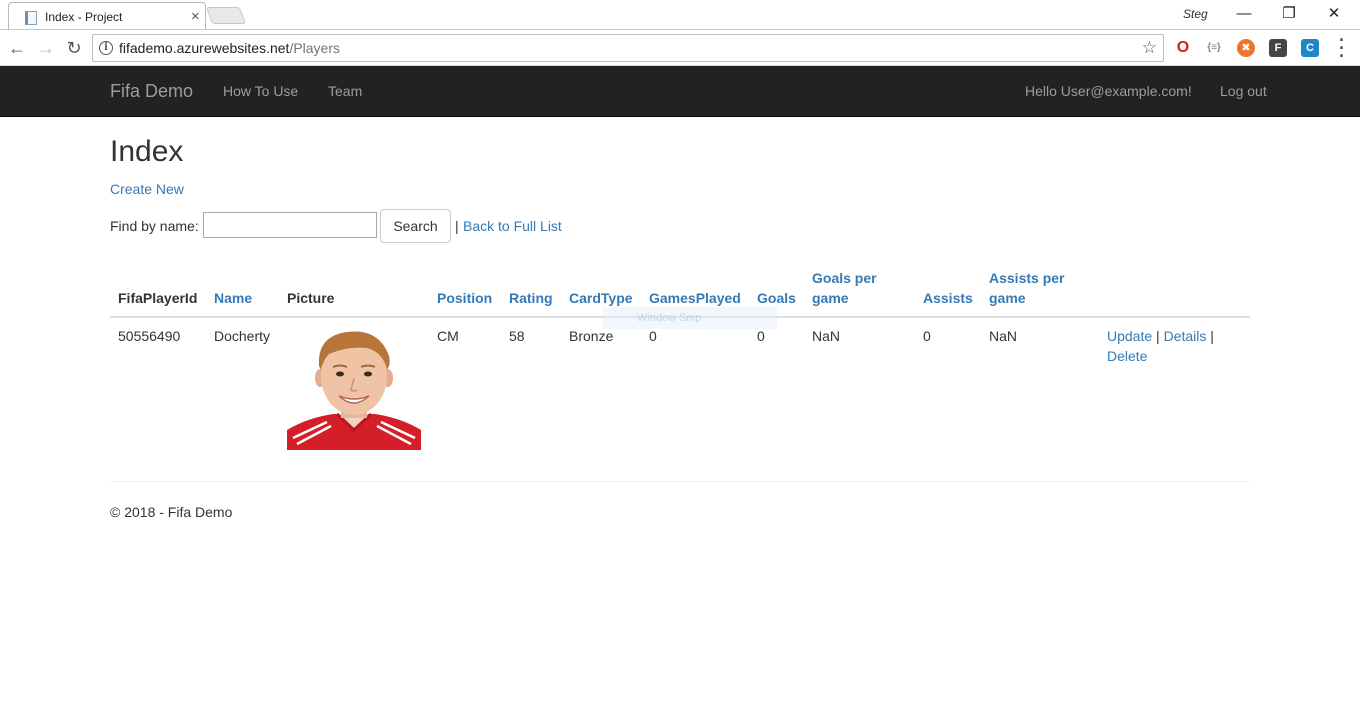 This screenshot has height=728, width=1360. What do you see at coordinates (147, 151) in the screenshot?
I see `page-title: Index` at bounding box center [147, 151].